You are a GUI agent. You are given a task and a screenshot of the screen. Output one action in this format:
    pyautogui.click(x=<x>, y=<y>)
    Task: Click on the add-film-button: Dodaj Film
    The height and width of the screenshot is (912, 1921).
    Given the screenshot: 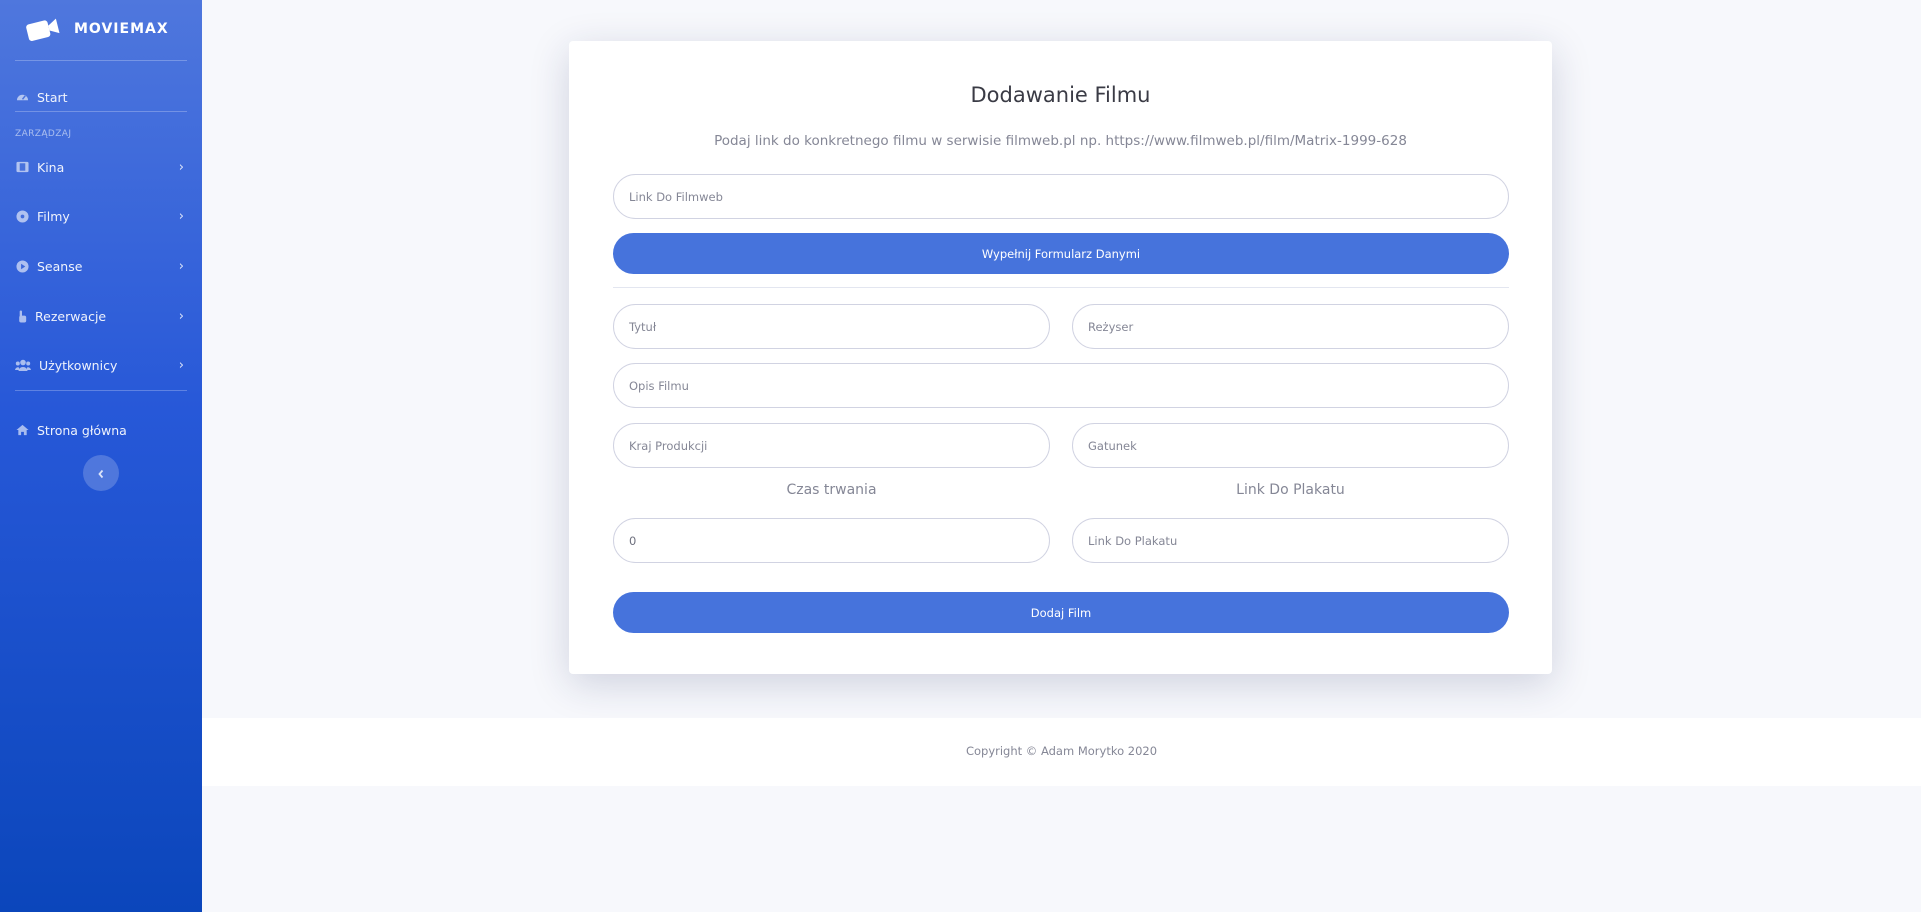 What is the action you would take?
    pyautogui.click(x=1061, y=612)
    